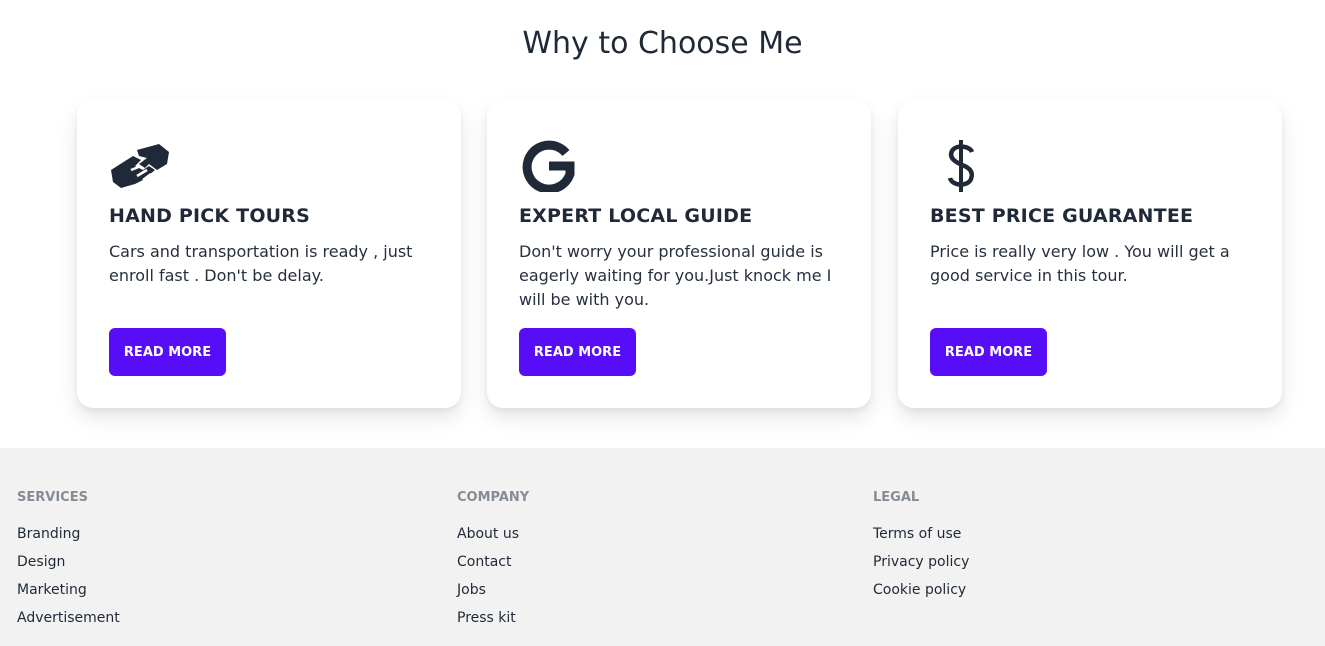  I want to click on footer-link-advertisement: Advertisement, so click(68, 624).